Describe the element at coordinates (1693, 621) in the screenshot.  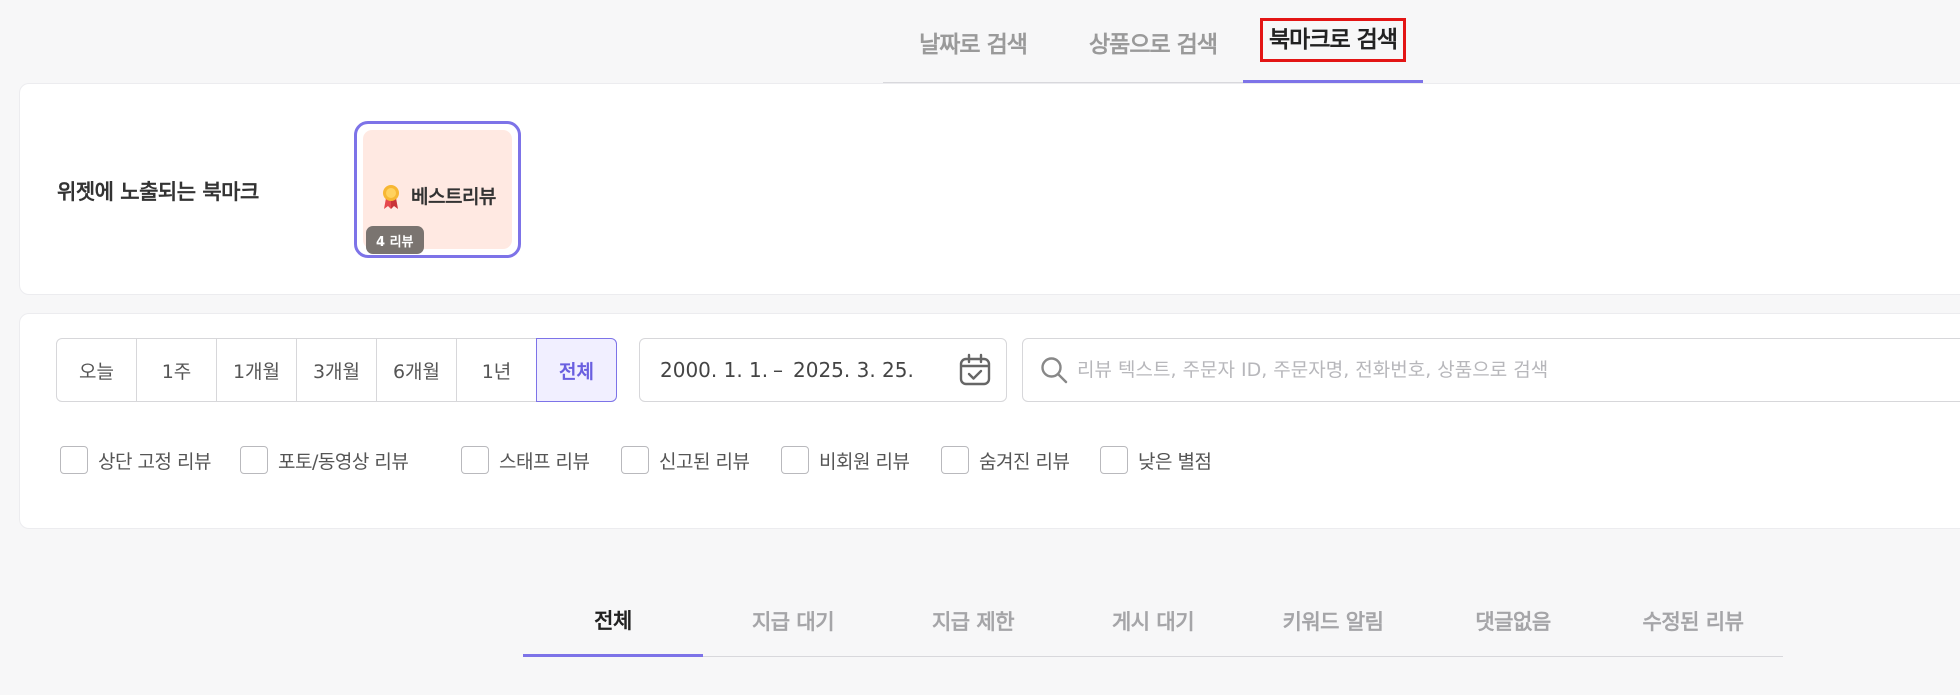
I see `tab-edited-review: 수정된 리뷰` at that location.